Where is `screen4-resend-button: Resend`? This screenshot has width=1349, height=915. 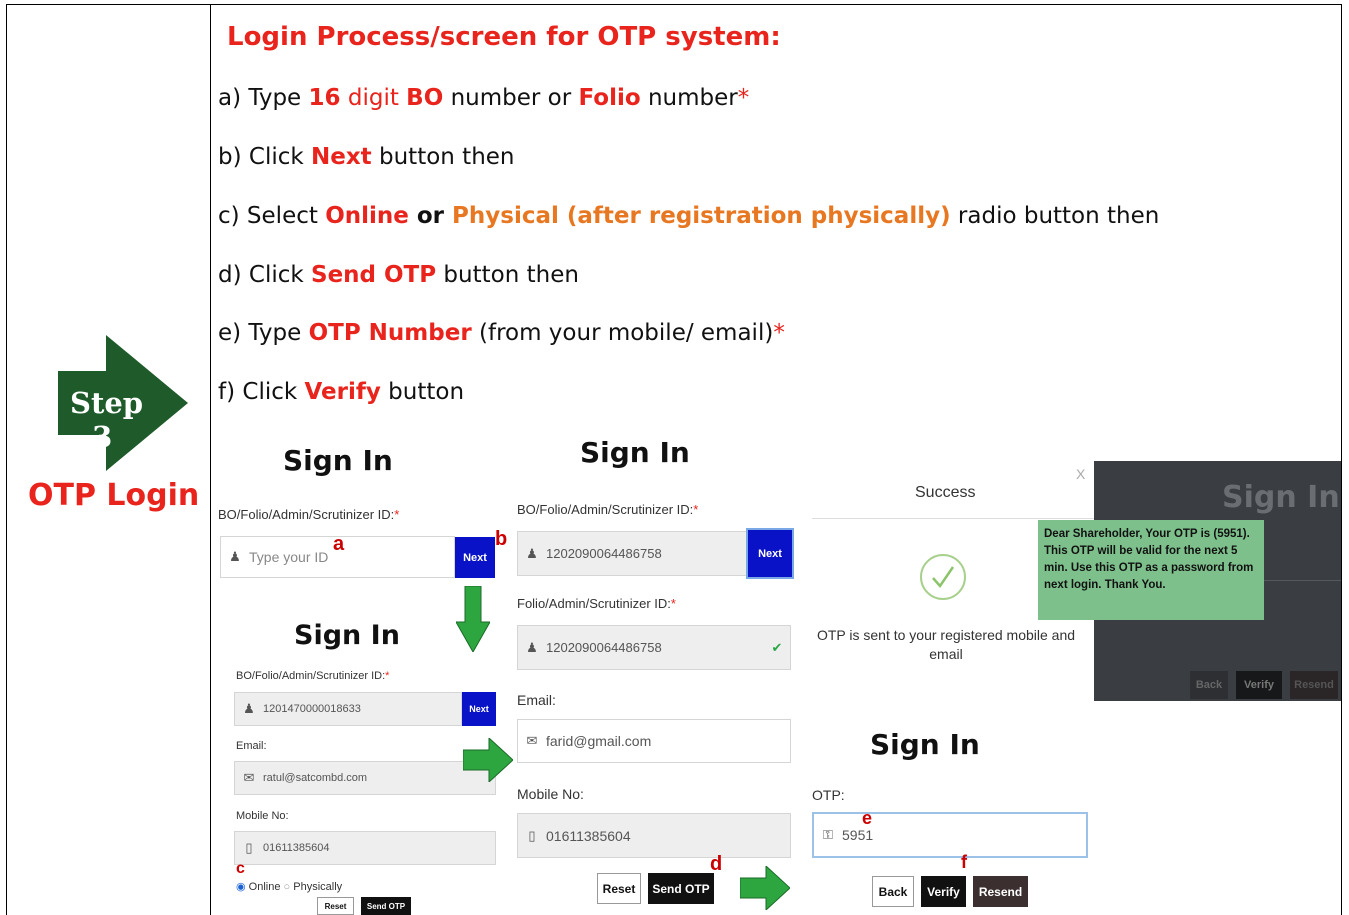 screen4-resend-button: Resend is located at coordinates (1000, 891).